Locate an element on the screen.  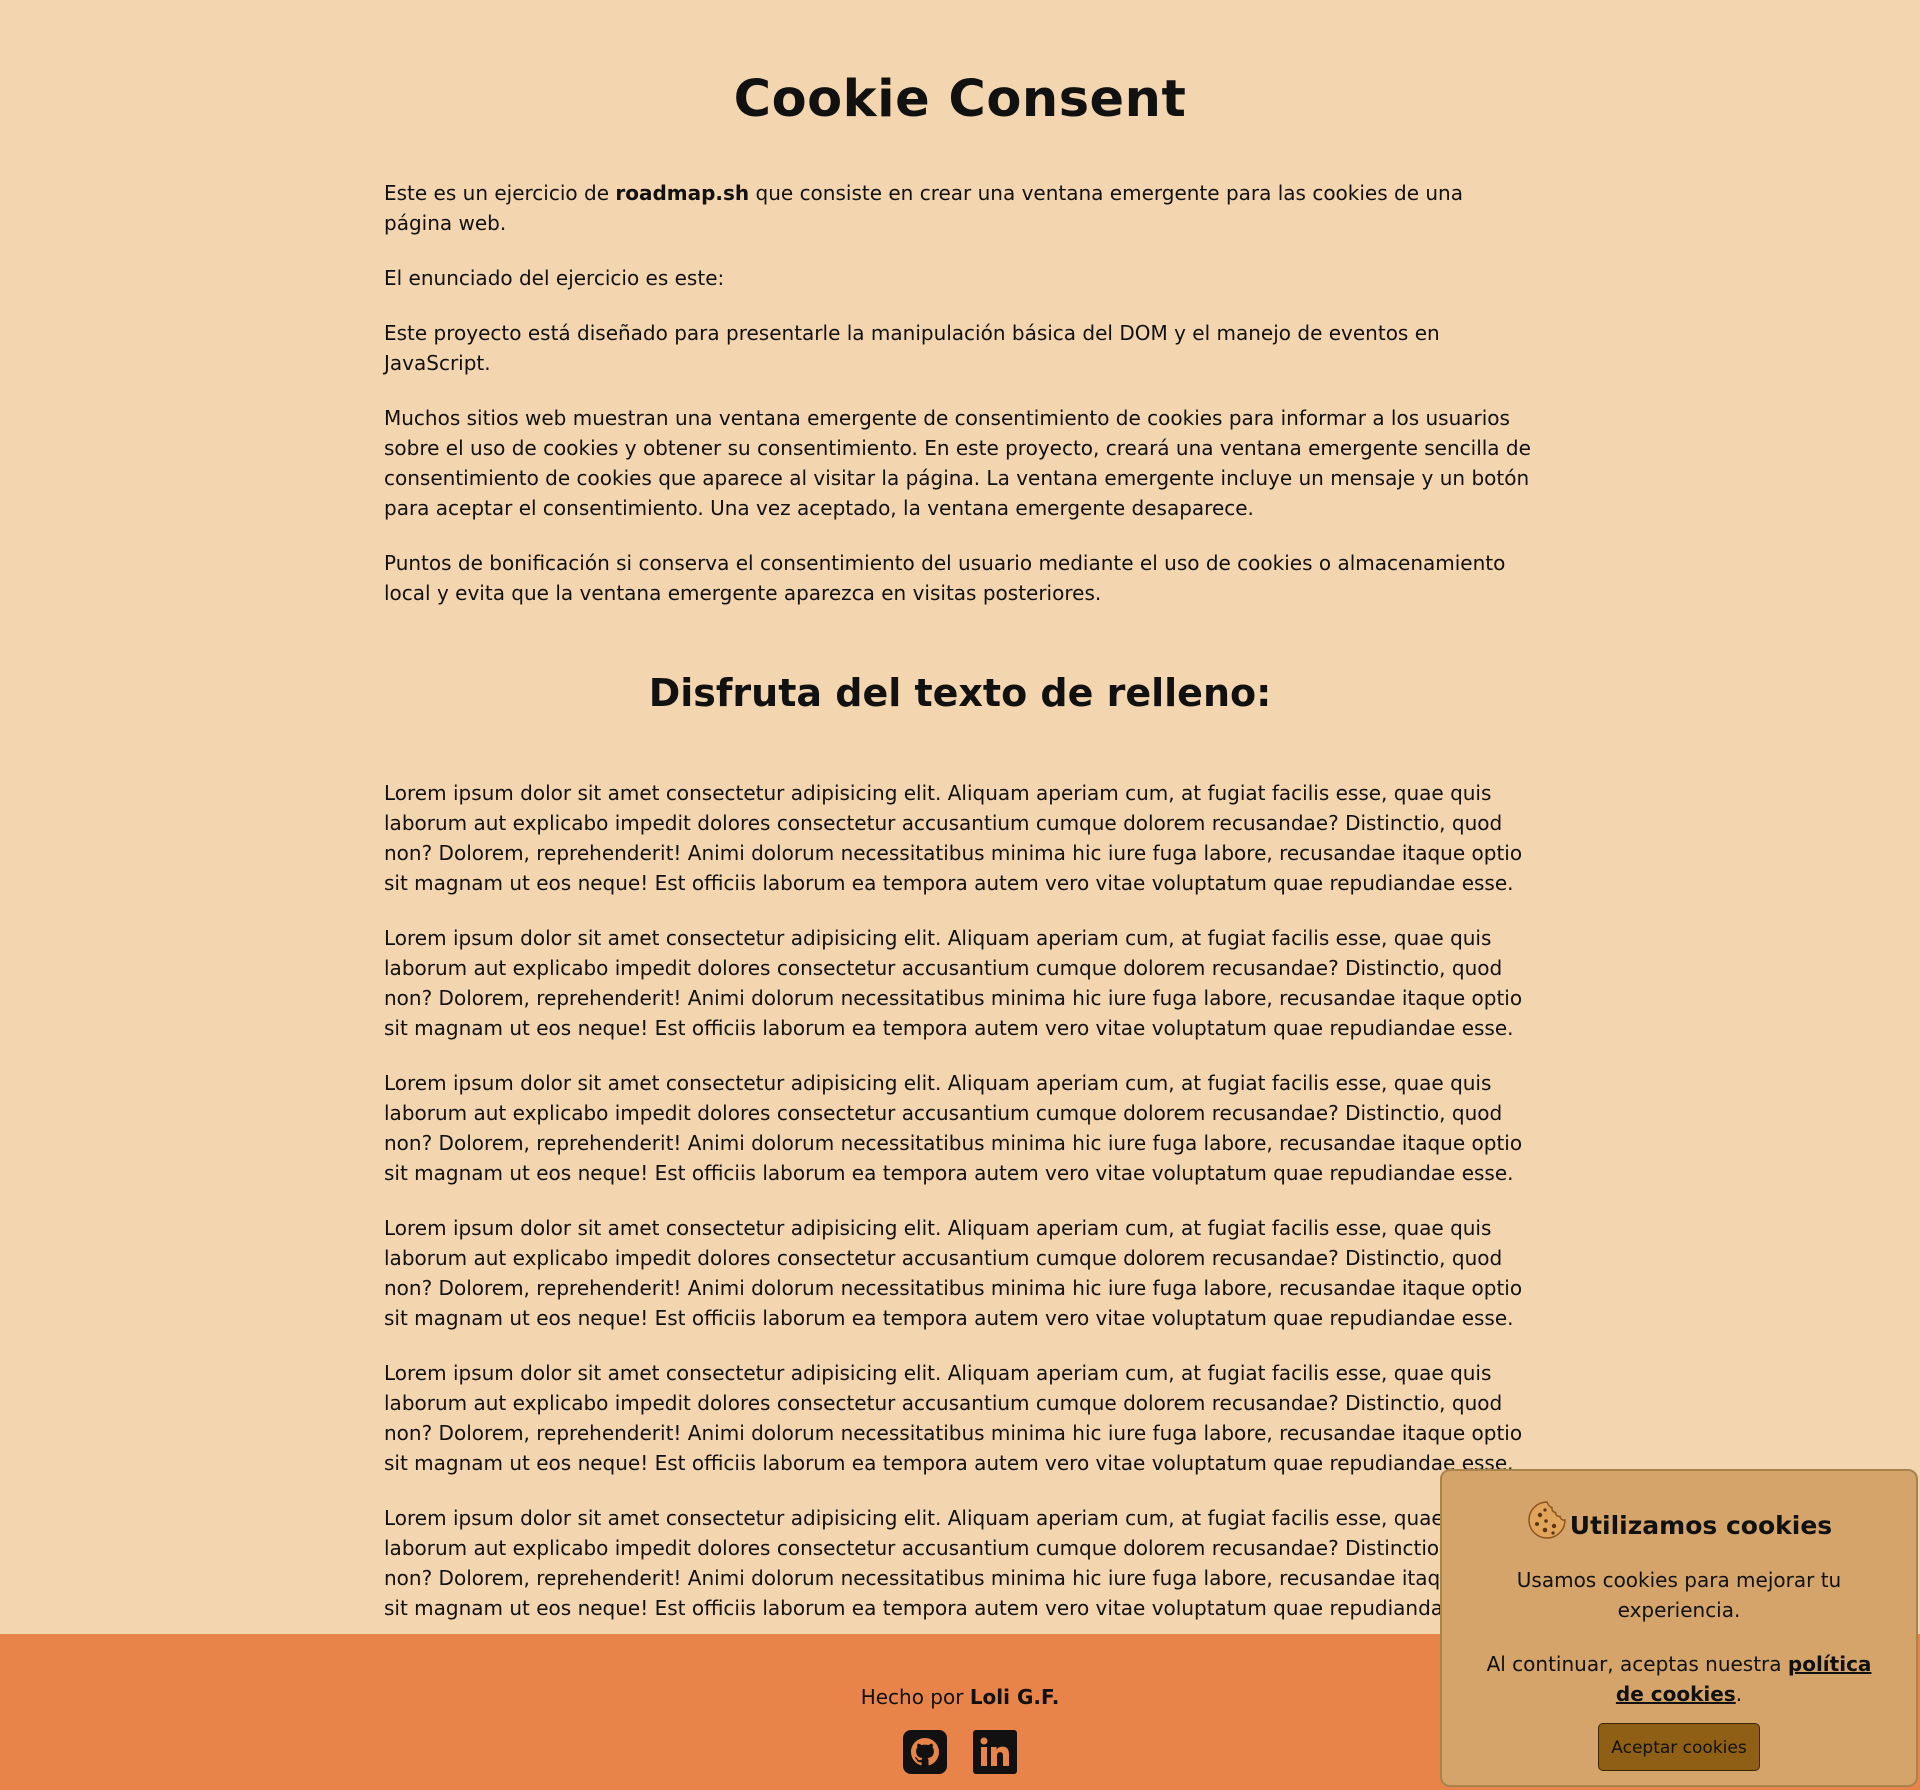
github-icon is located at coordinates (925, 1752).